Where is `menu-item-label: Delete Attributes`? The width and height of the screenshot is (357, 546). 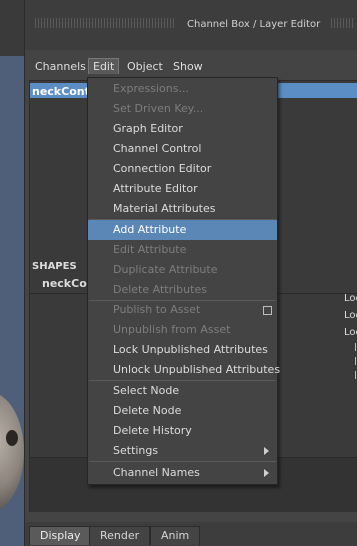 menu-item-label: Delete Attributes is located at coordinates (160, 289).